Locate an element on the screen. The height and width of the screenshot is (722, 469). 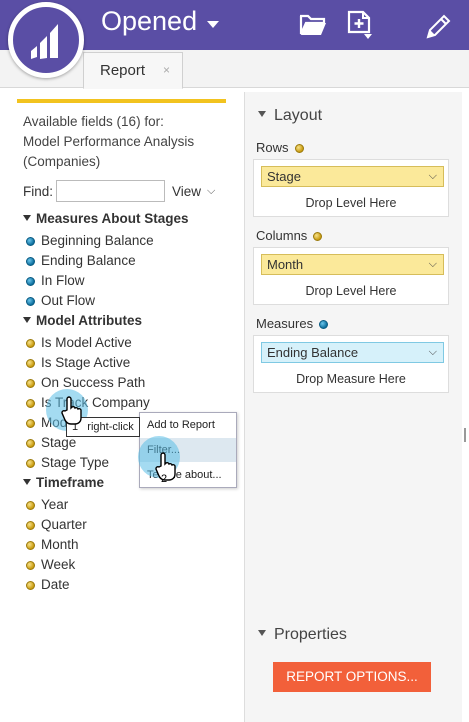
properties-section-header: Properties is located at coordinates (302, 635).